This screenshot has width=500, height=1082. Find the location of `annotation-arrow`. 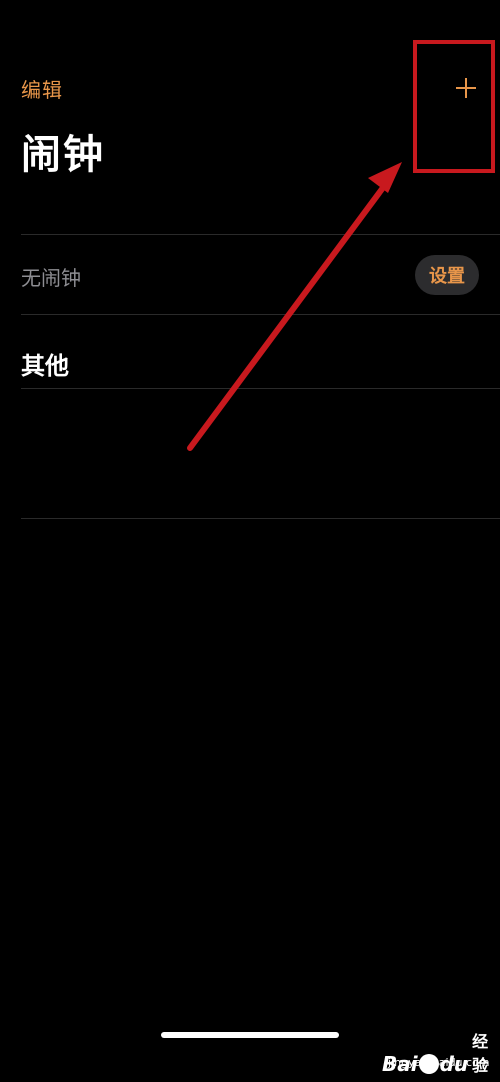

annotation-arrow is located at coordinates (294, 306).